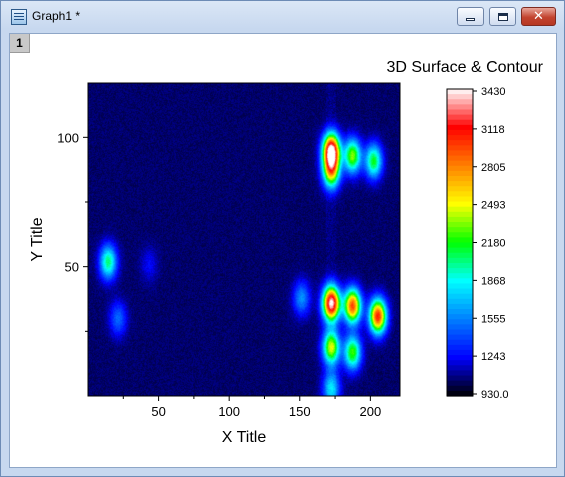  I want to click on color-scale-label: 3118, so click(493, 130).